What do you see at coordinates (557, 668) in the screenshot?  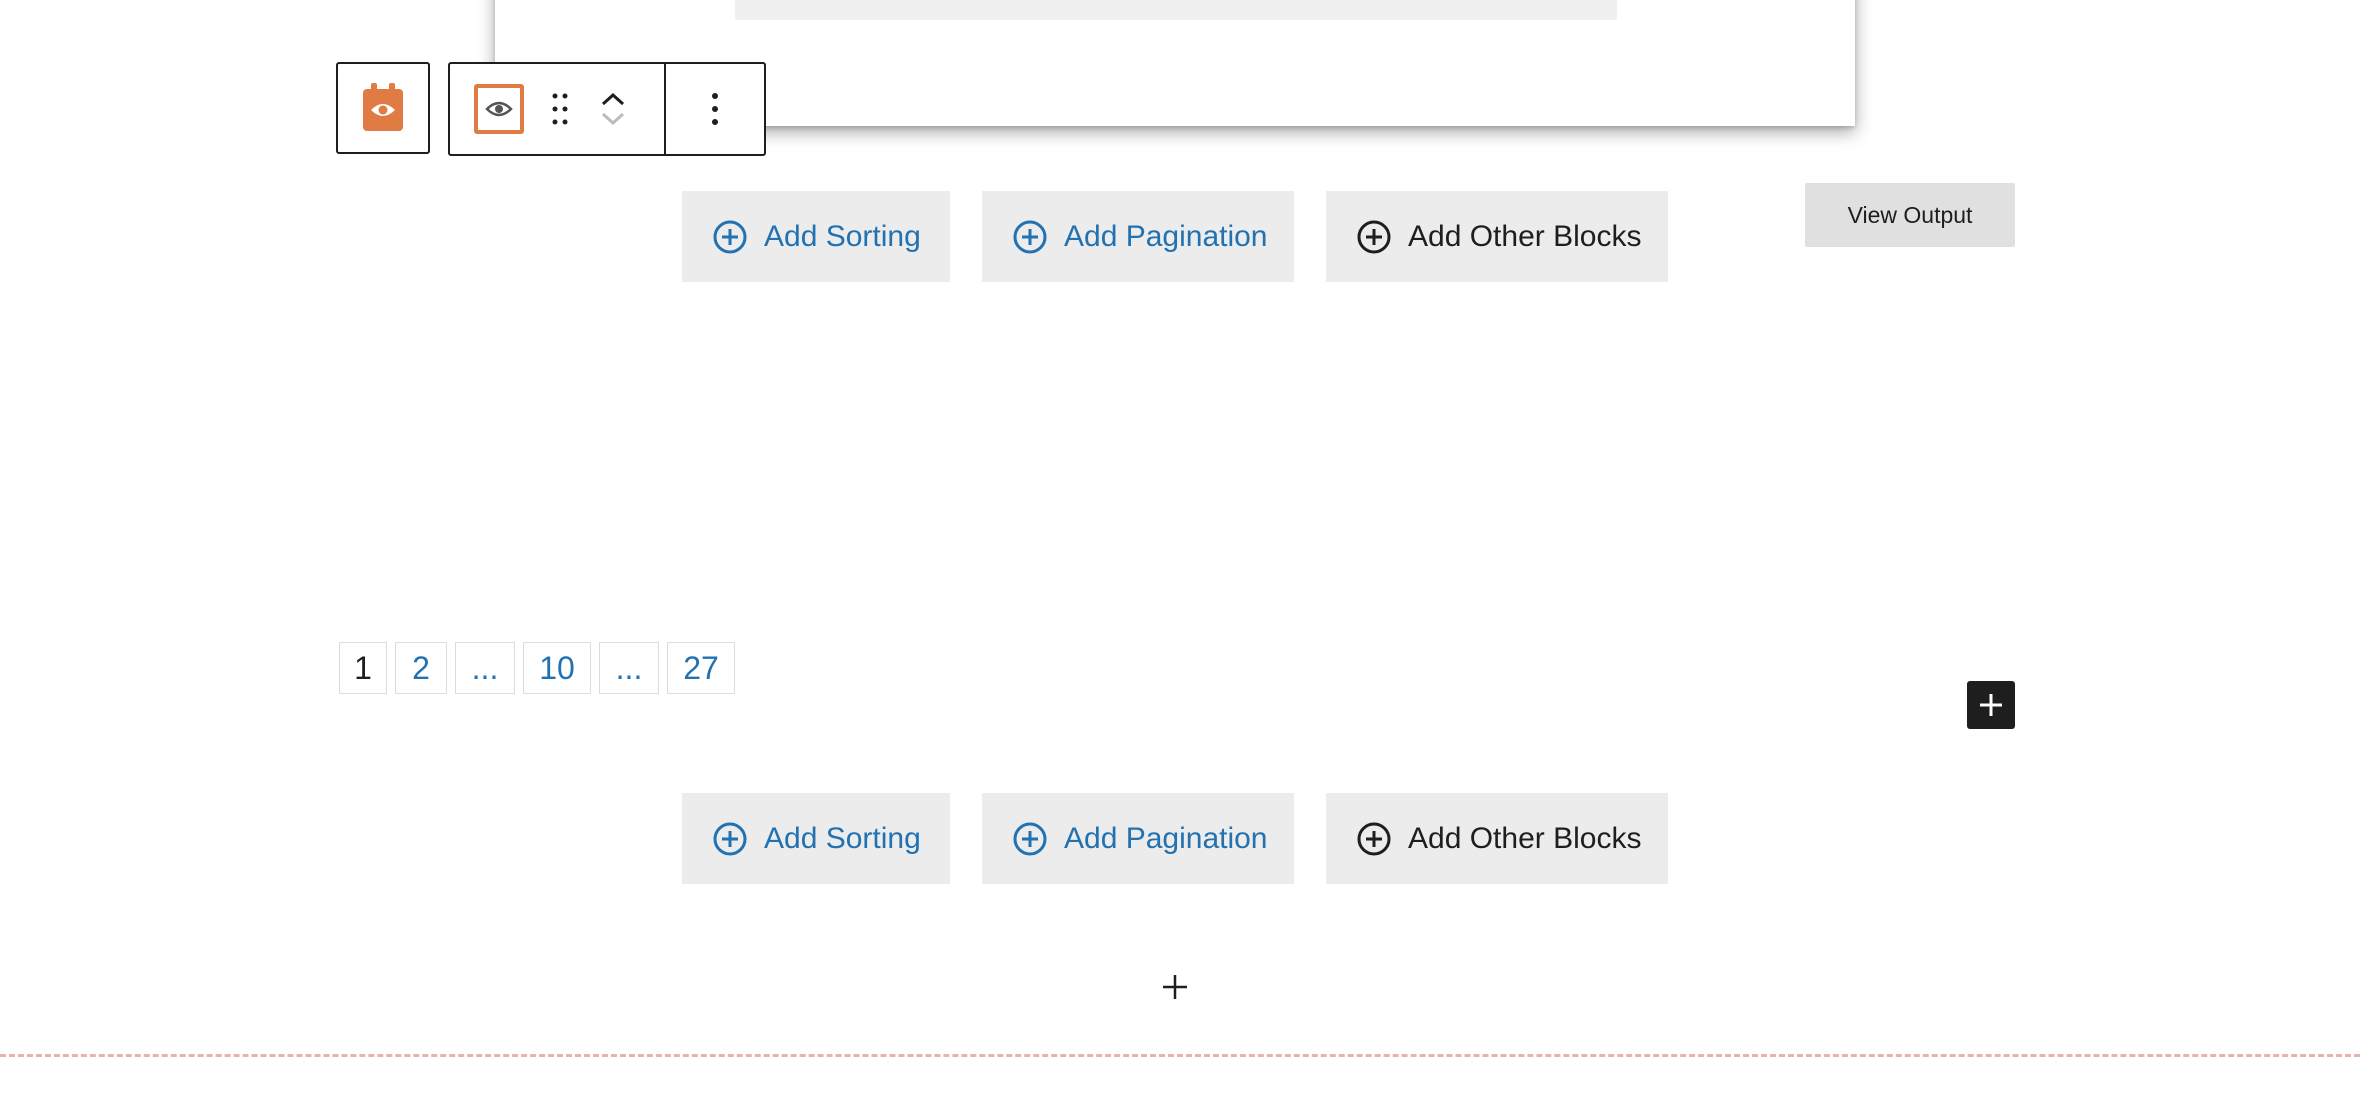 I see `page-number-link: 10` at bounding box center [557, 668].